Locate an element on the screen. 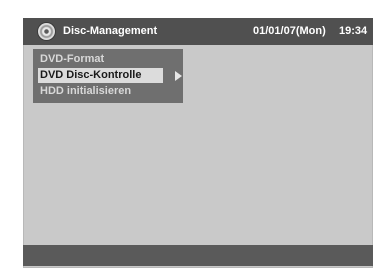  arrow-right-icon is located at coordinates (178, 76).